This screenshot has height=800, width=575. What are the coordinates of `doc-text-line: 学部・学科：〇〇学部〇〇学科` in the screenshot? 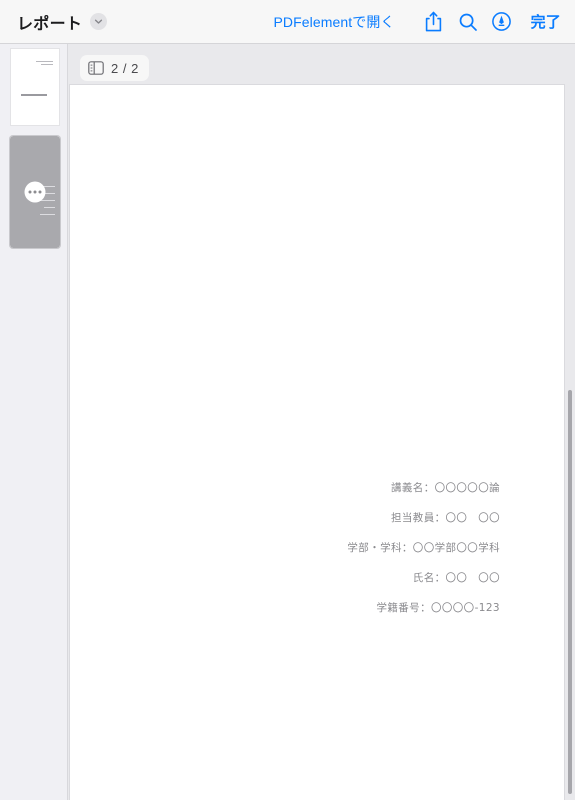 It's located at (423, 548).